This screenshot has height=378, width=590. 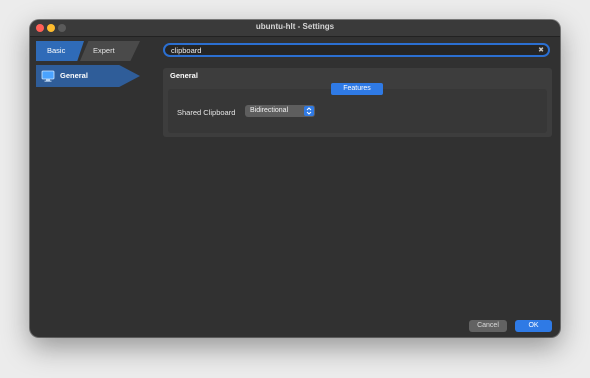 I want to click on ok-button: OK, so click(x=533, y=326).